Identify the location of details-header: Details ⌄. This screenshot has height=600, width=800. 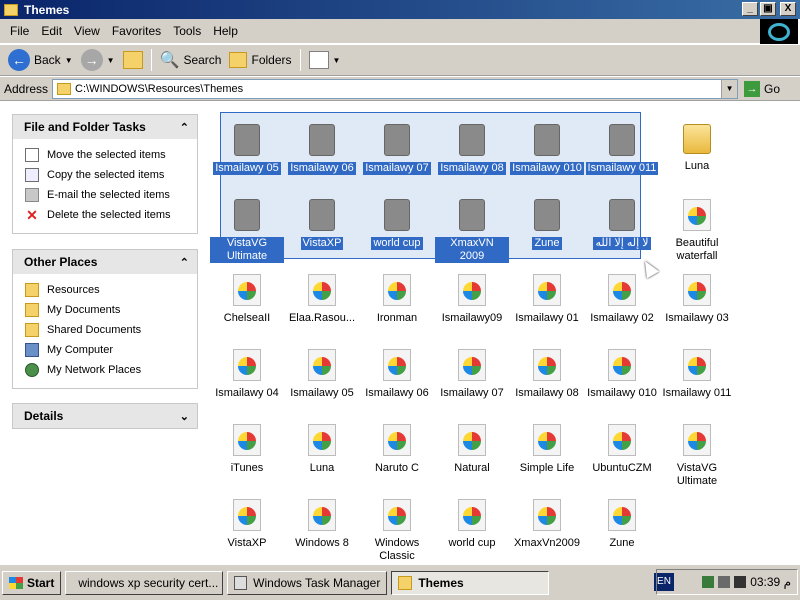
(105, 416).